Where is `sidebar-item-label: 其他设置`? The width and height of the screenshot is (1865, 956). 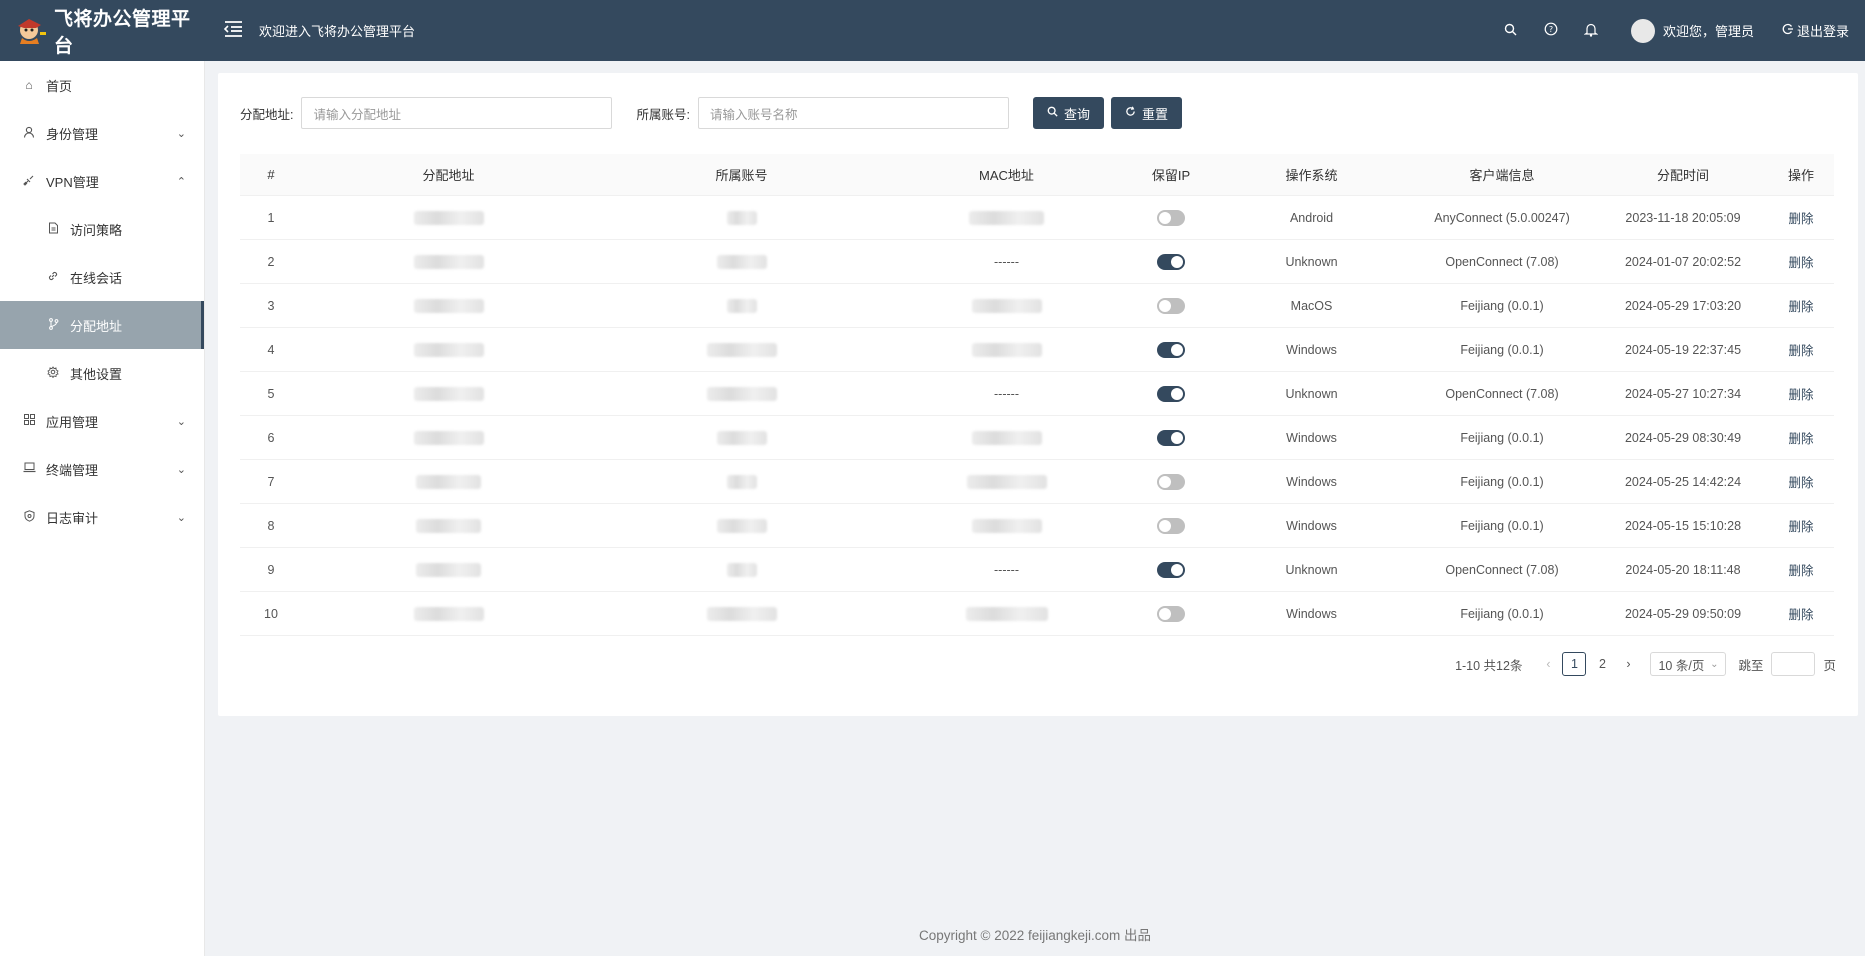
sidebar-item-label: 其他设置 is located at coordinates (96, 374).